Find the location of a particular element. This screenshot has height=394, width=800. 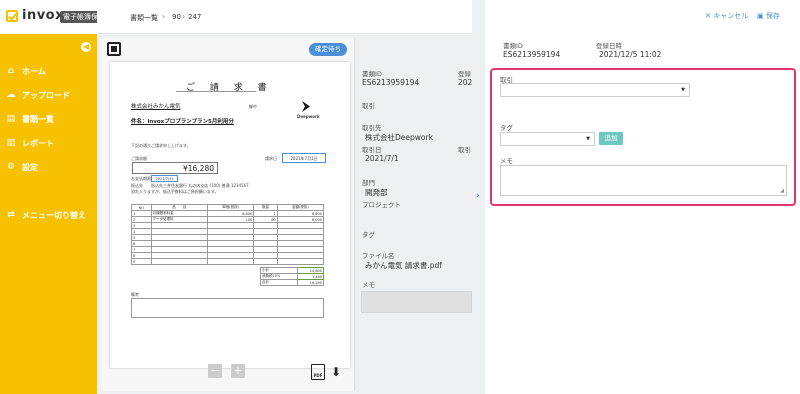

doc-id-label: 書類ID is located at coordinates (372, 74).